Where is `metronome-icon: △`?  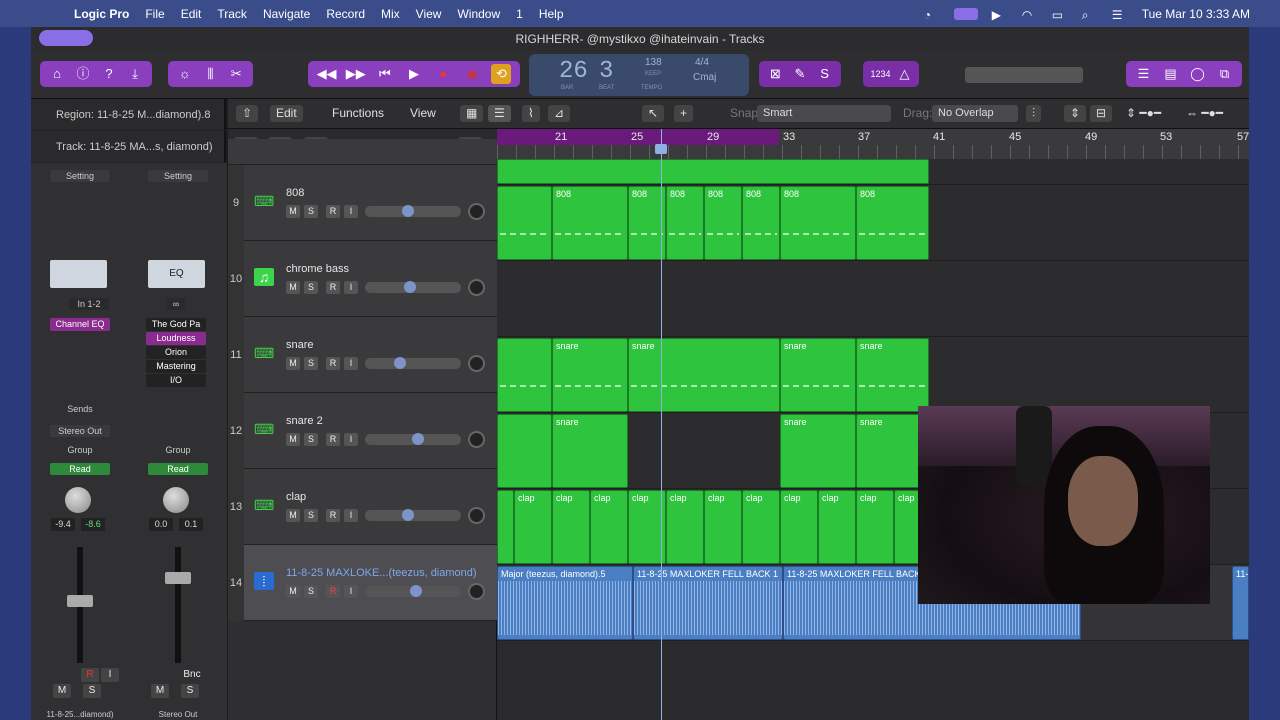 metronome-icon: △ is located at coordinates (905, 74).